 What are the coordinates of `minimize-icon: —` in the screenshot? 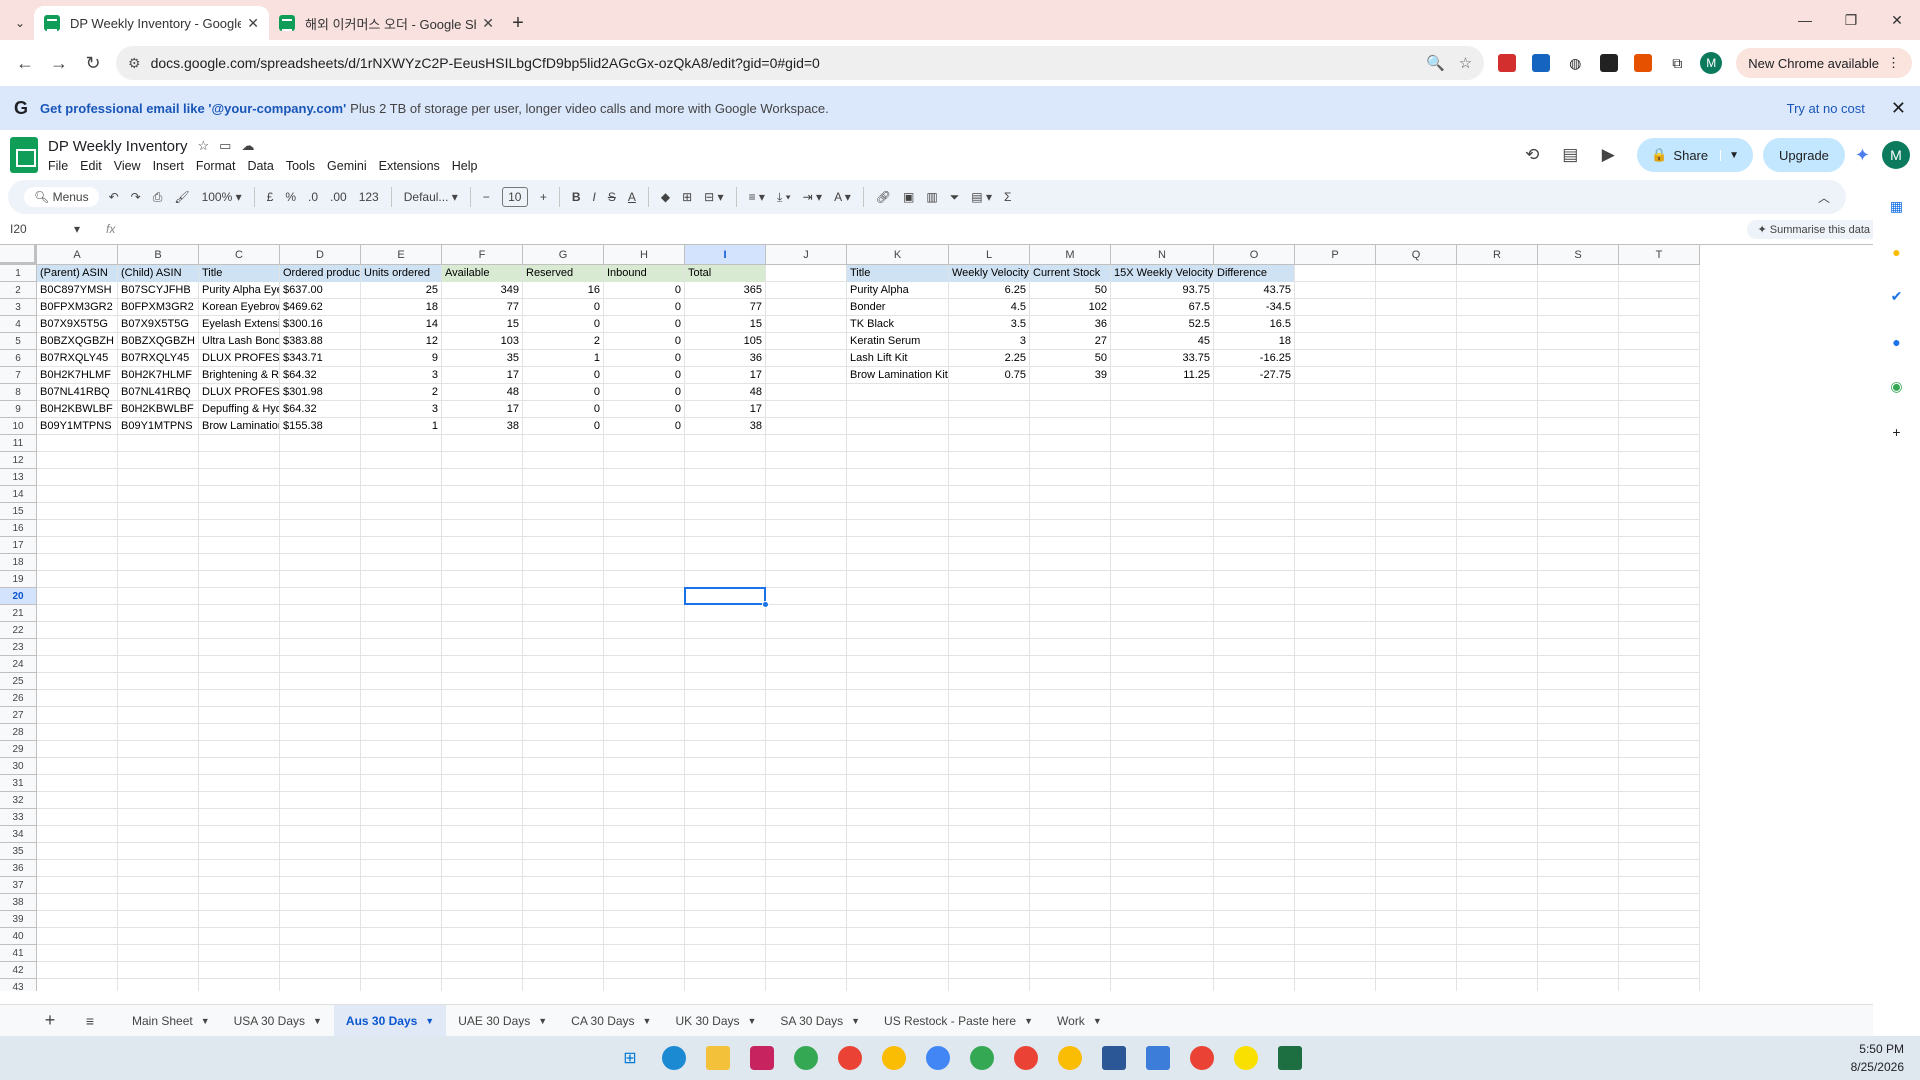 It's located at (1805, 20).